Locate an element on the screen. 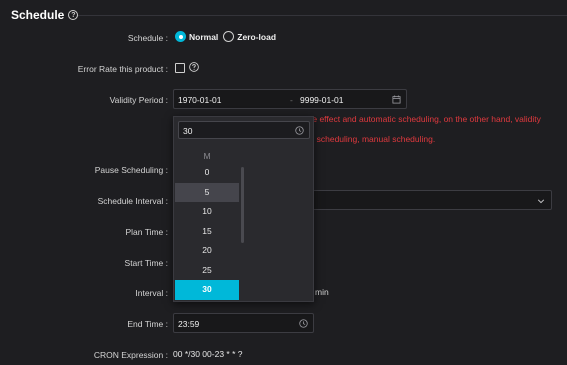 Image resolution: width=567 pixels, height=365 pixels. interval-unit: min is located at coordinates (322, 292).